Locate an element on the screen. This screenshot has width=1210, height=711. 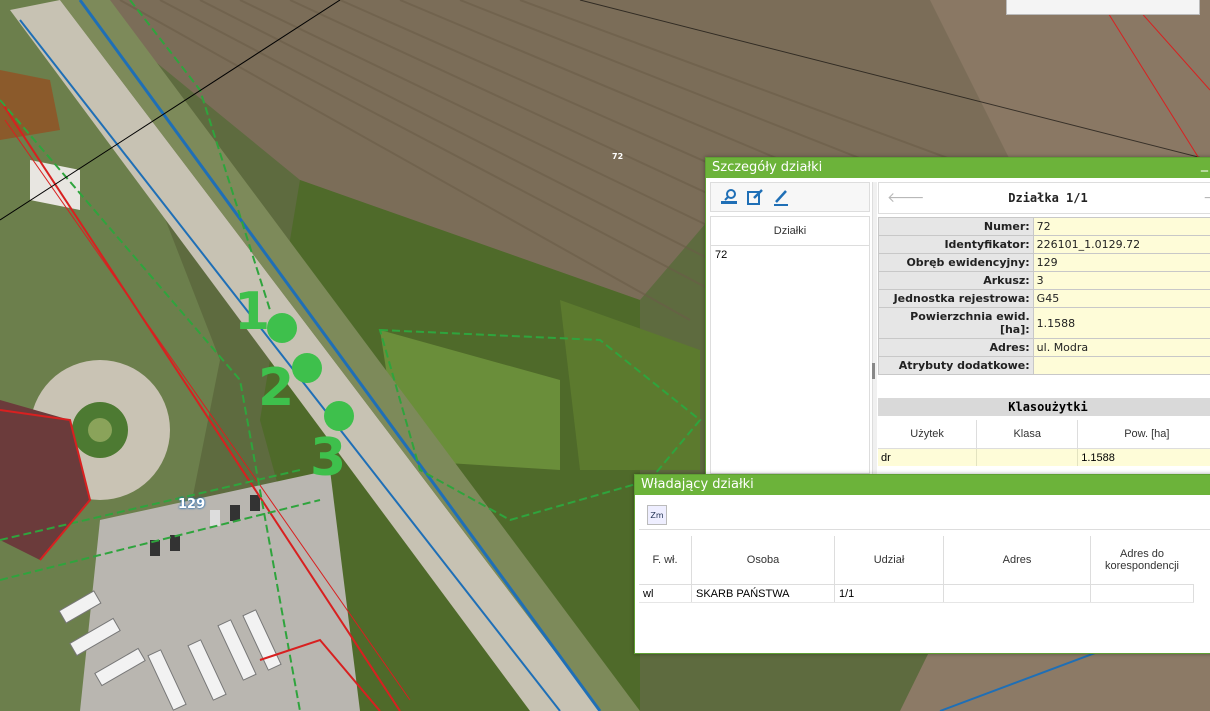
prop-key: Atrybuty dodatkowe: is located at coordinates (956, 365).